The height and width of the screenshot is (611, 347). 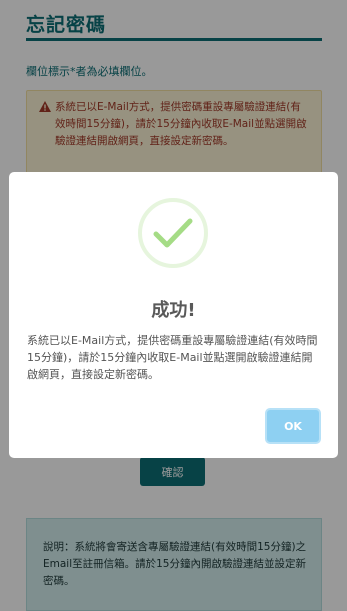 I want to click on ok-button: OK, so click(x=293, y=426).